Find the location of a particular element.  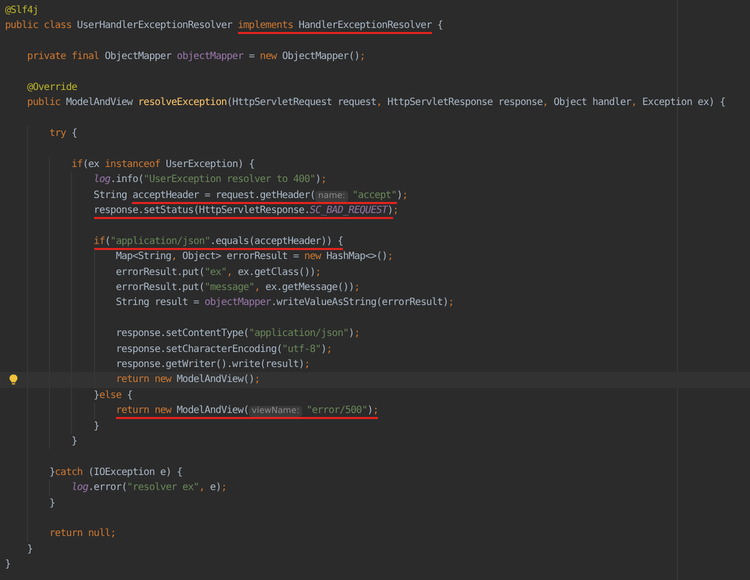

code-text: response.setContentType("application/json"); is located at coordinates (238, 335).